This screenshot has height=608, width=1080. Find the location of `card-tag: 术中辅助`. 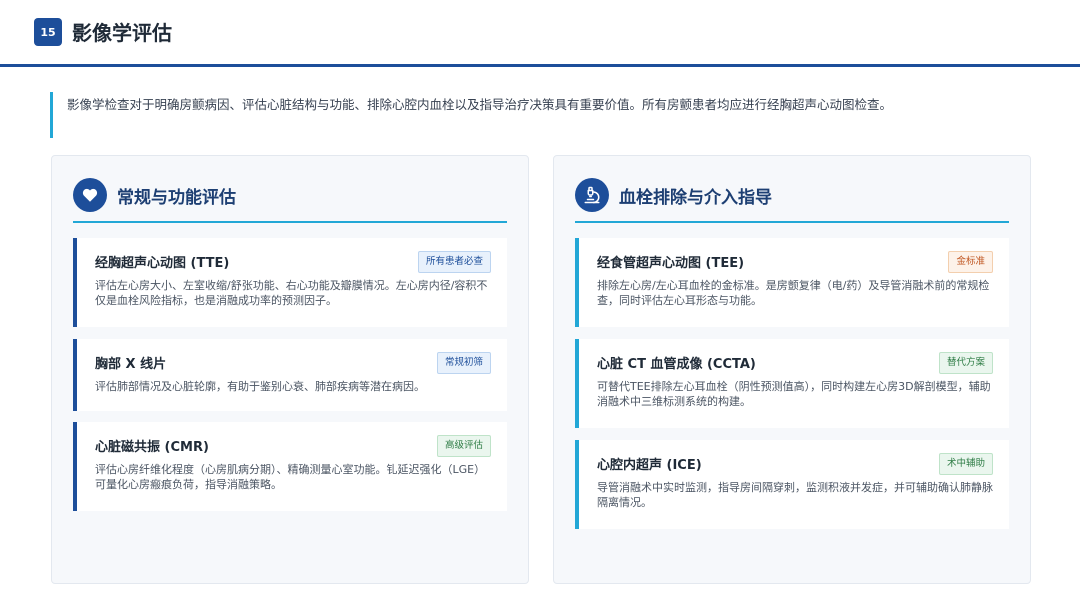

card-tag: 术中辅助 is located at coordinates (965, 464).